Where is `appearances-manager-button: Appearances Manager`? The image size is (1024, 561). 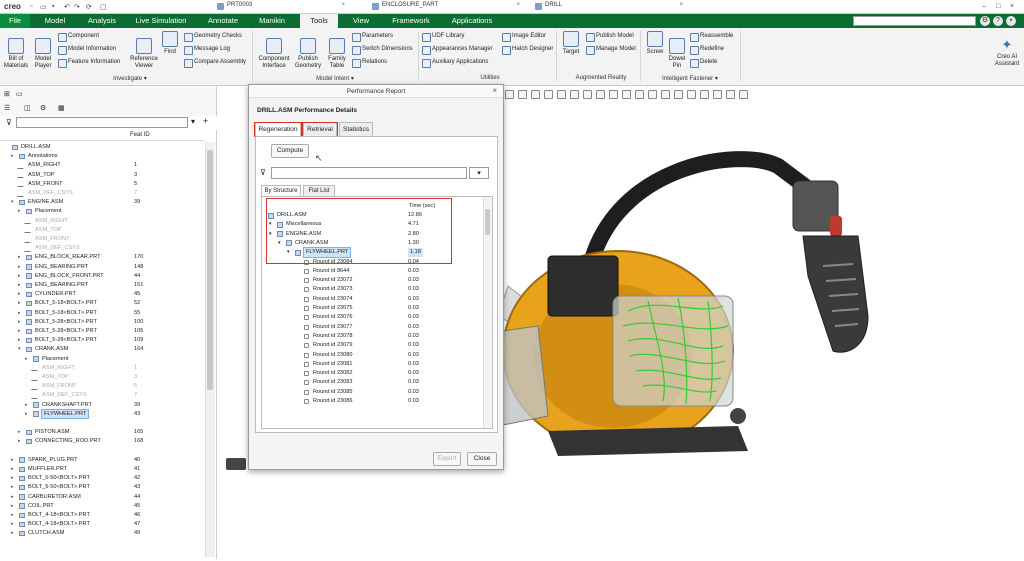 appearances-manager-button: Appearances Manager is located at coordinates (457, 49).